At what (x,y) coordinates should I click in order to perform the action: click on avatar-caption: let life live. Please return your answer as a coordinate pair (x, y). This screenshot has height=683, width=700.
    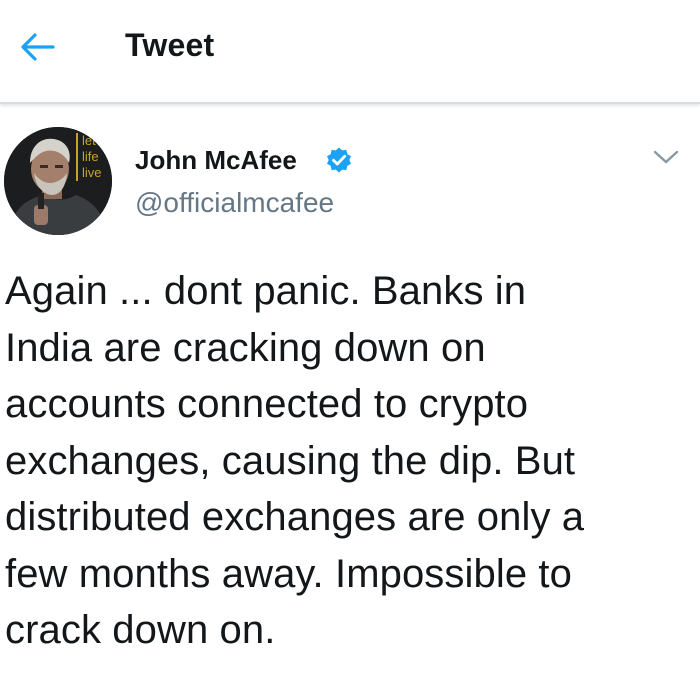
    Looking at the image, I should click on (89, 157).